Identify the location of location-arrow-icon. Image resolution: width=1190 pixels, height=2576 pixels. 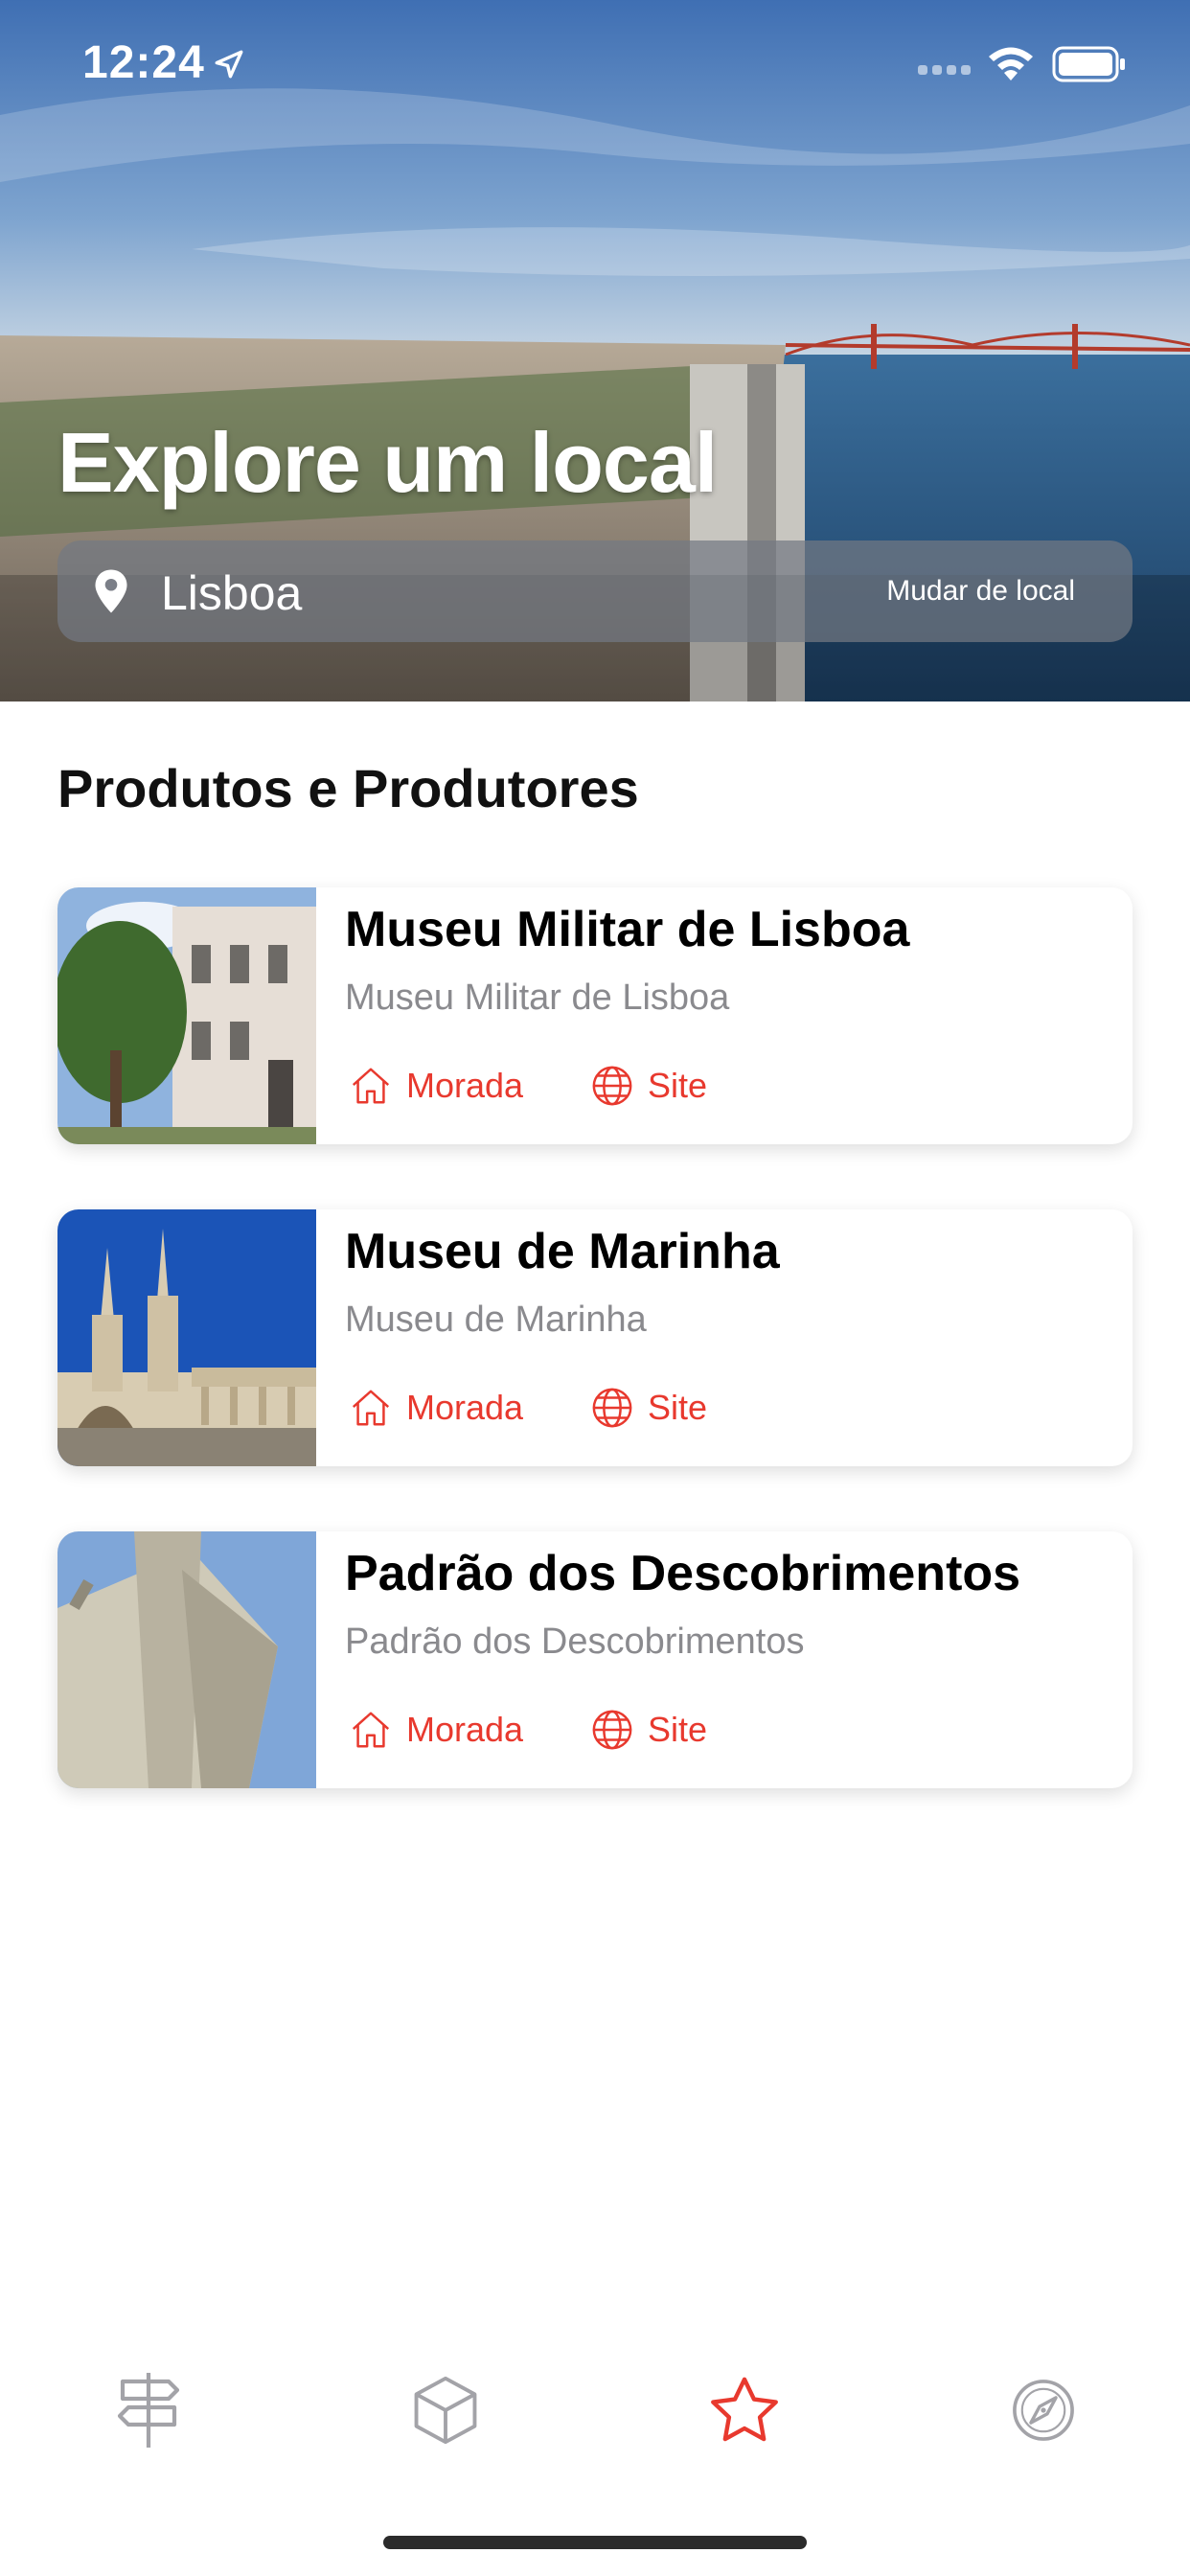
(229, 64).